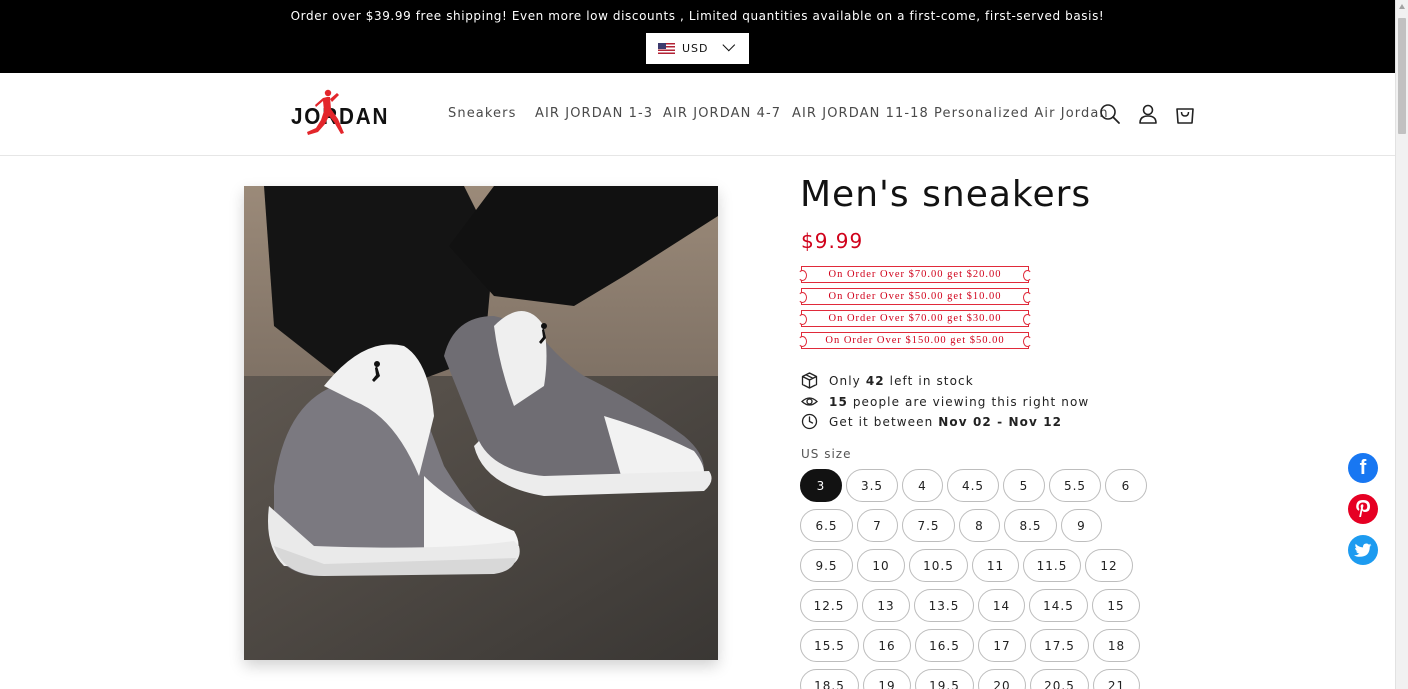  I want to click on search-icon, so click(1110, 114).